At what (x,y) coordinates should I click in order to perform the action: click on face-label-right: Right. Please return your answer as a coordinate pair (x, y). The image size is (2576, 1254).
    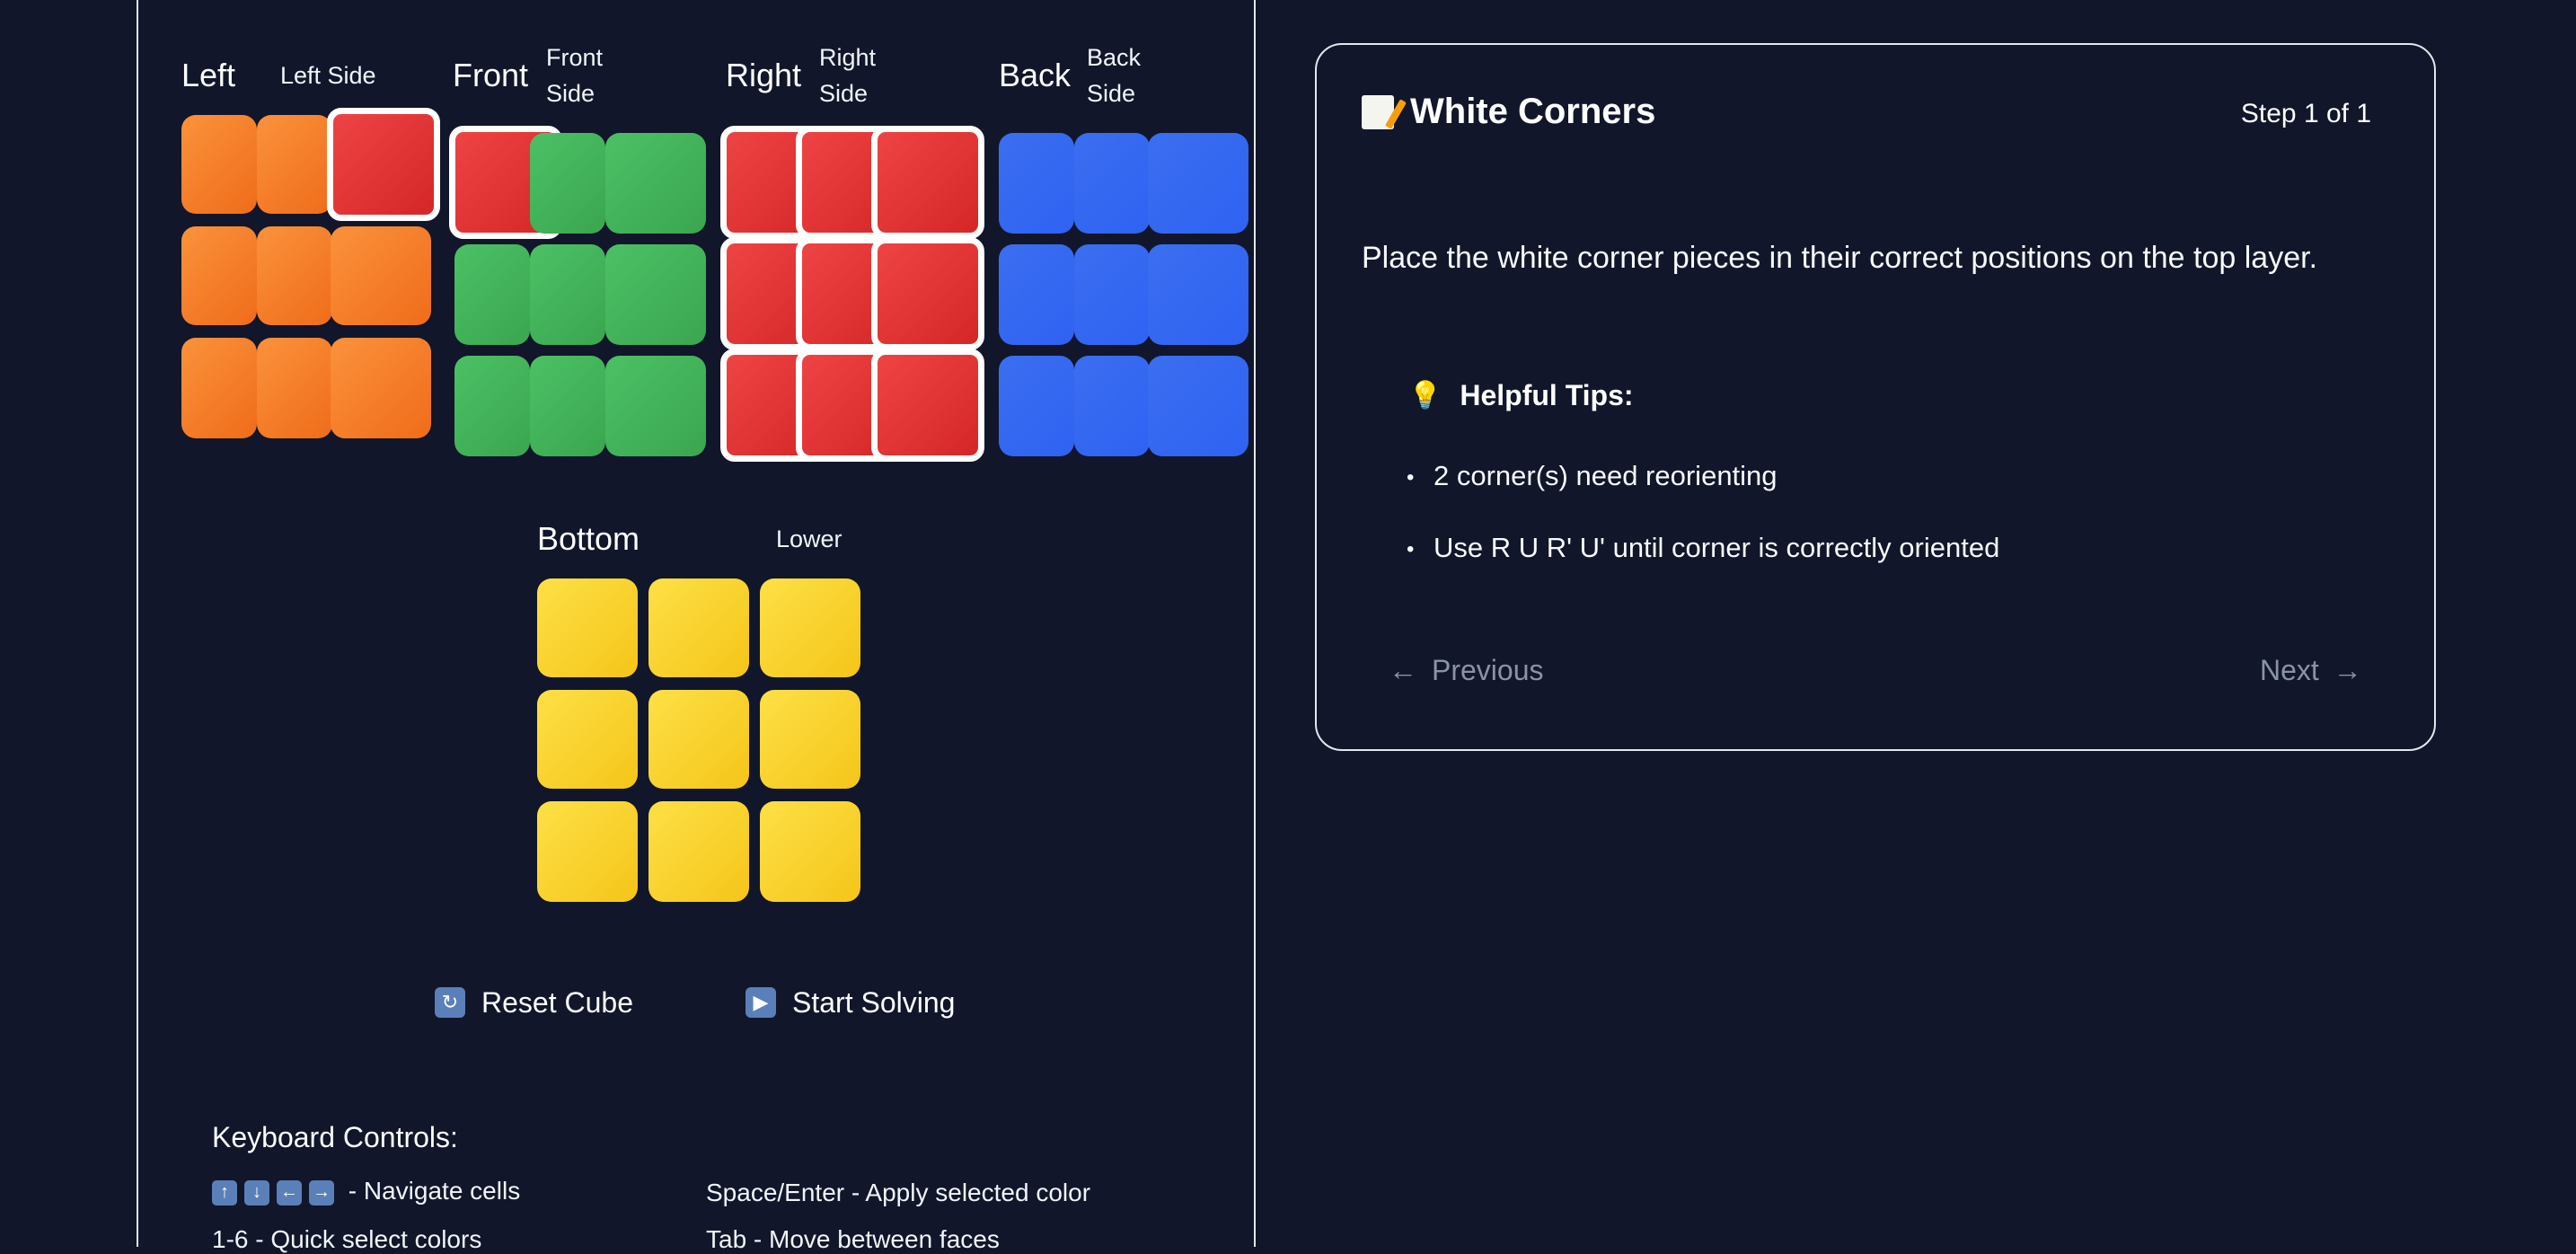
    Looking at the image, I should click on (764, 75).